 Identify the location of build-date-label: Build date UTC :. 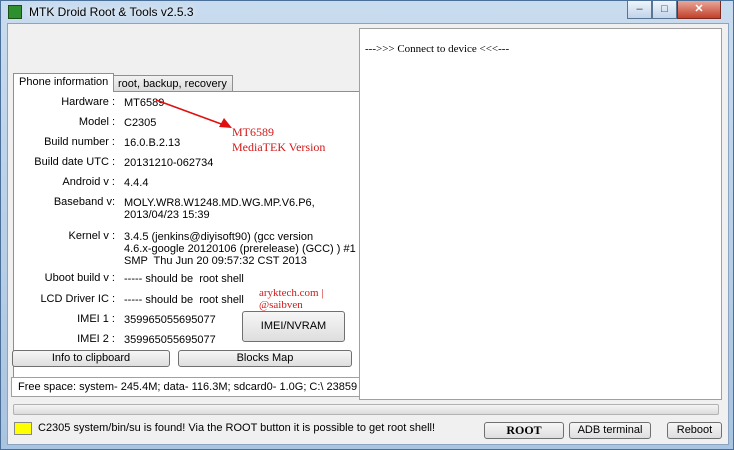
(74, 162).